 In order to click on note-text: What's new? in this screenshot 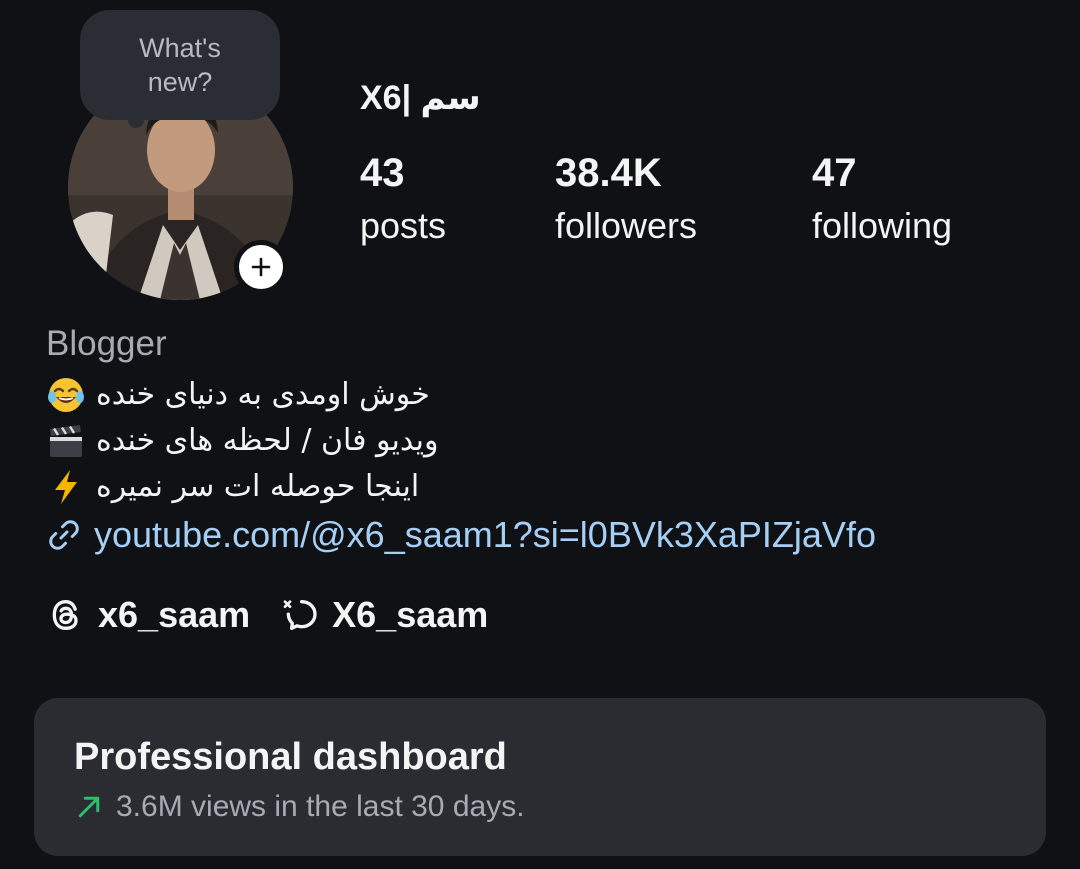, I will do `click(180, 65)`.